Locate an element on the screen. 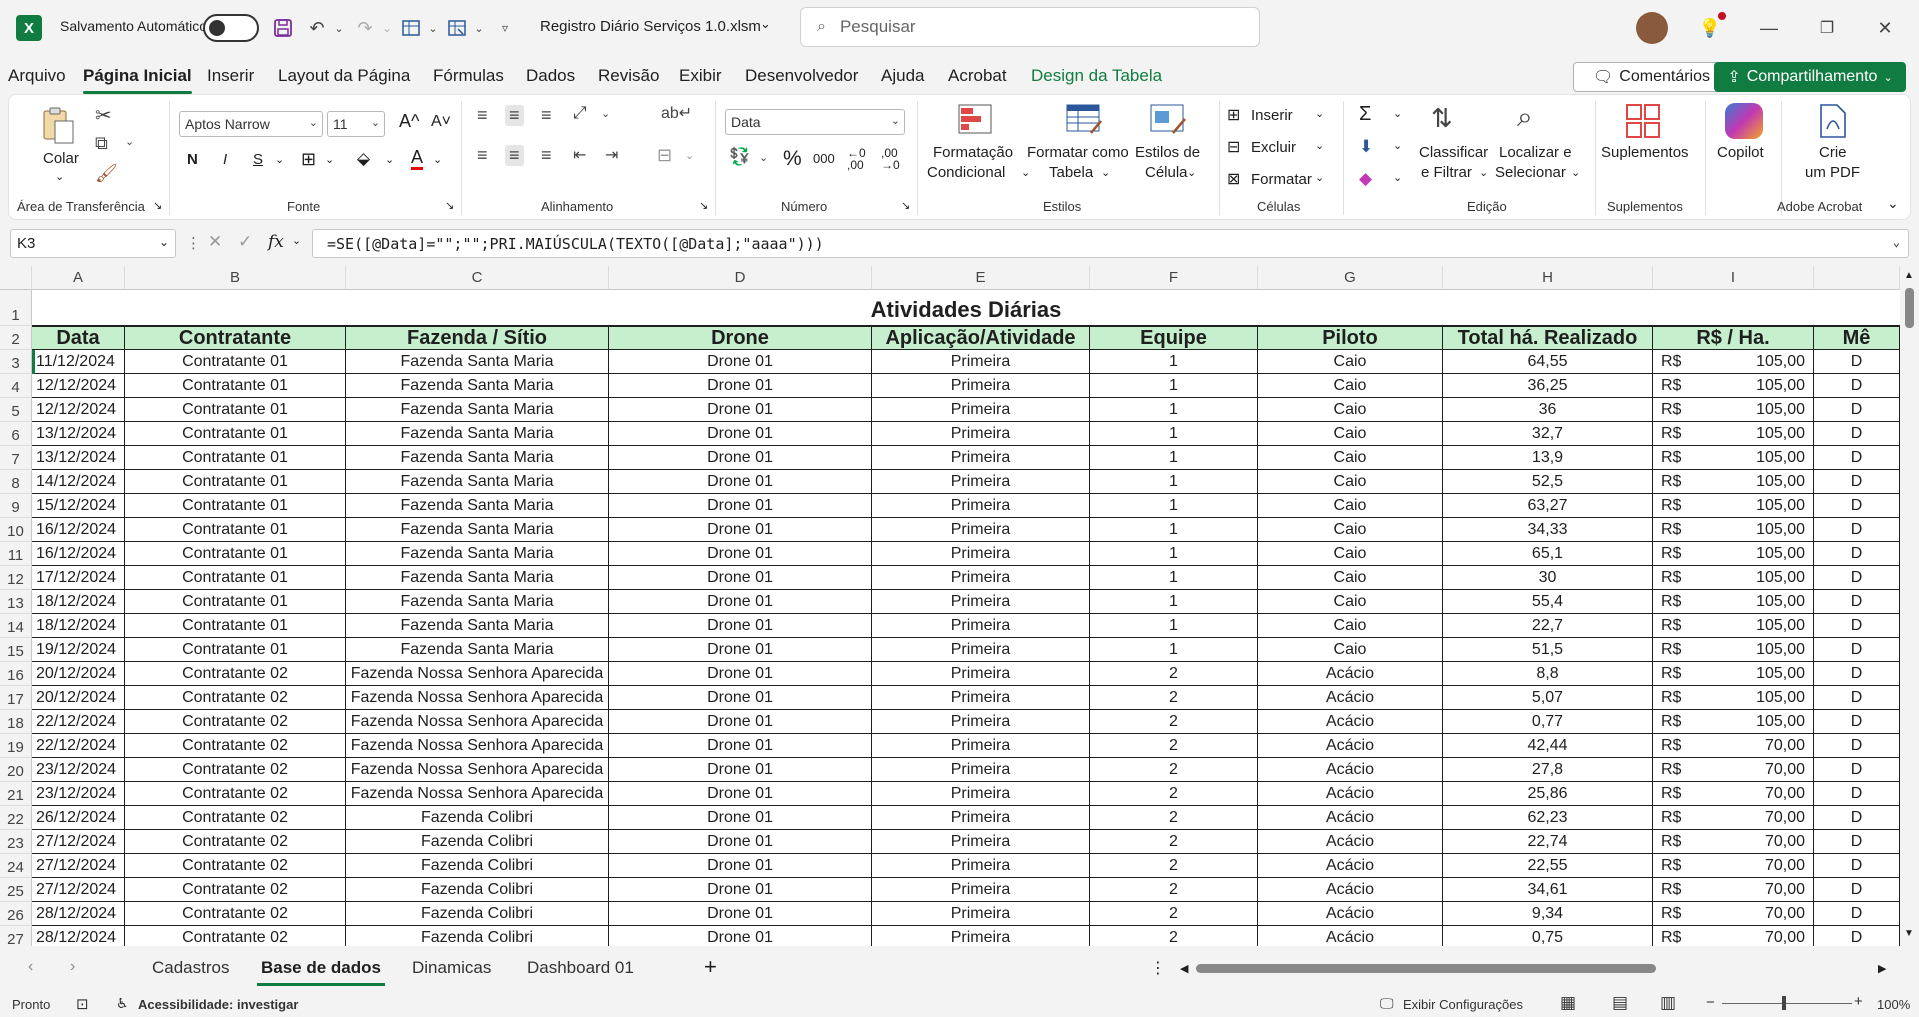  insert-dropdown-icon: ⌄ is located at coordinates (1319, 113).